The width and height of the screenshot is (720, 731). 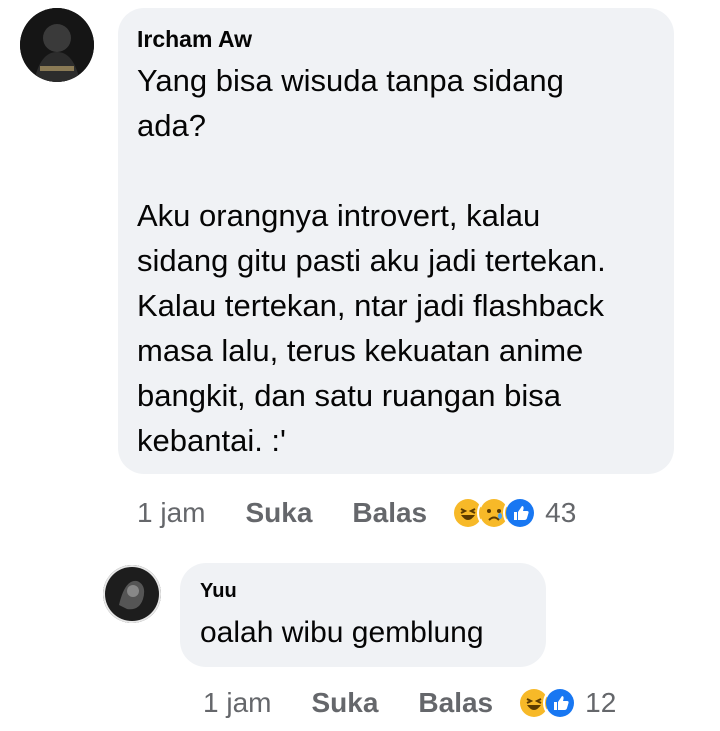 What do you see at coordinates (218, 591) in the screenshot?
I see `reply-author: Yuu` at bounding box center [218, 591].